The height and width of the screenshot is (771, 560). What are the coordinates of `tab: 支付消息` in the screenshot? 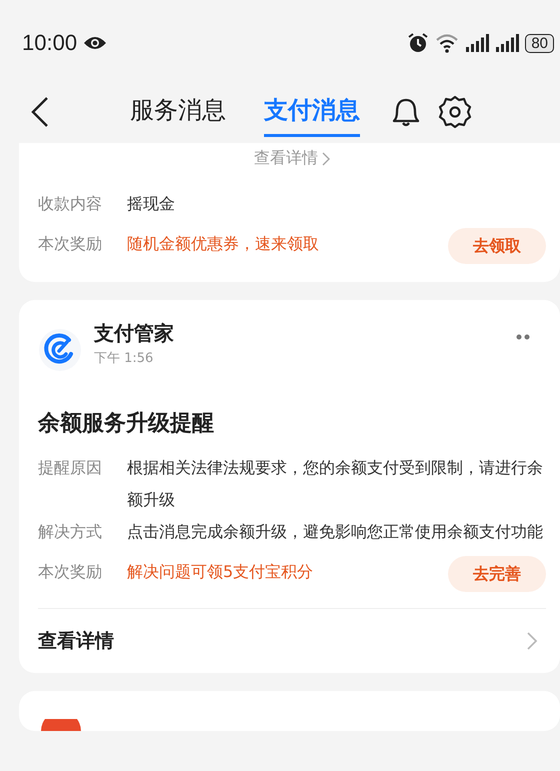 It's located at (312, 112).